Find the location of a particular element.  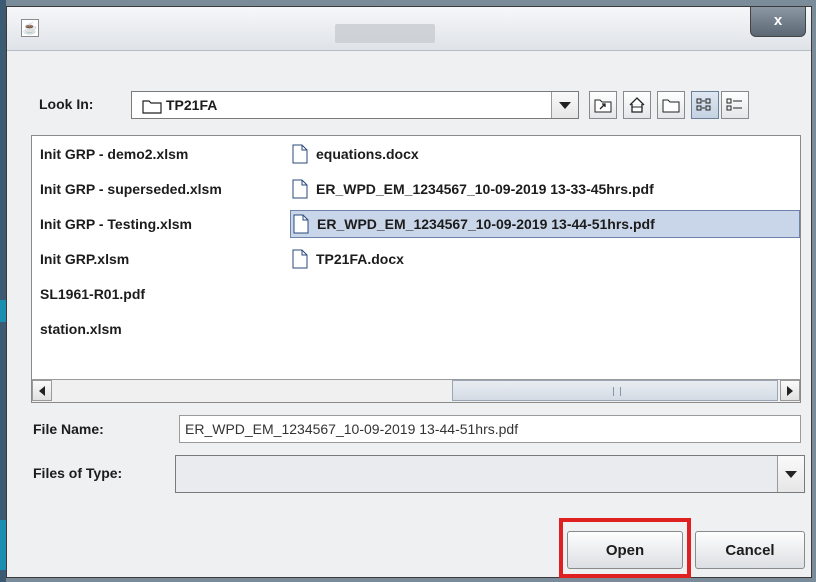

list-item: SL1961-R01.pdf is located at coordinates (92, 294).